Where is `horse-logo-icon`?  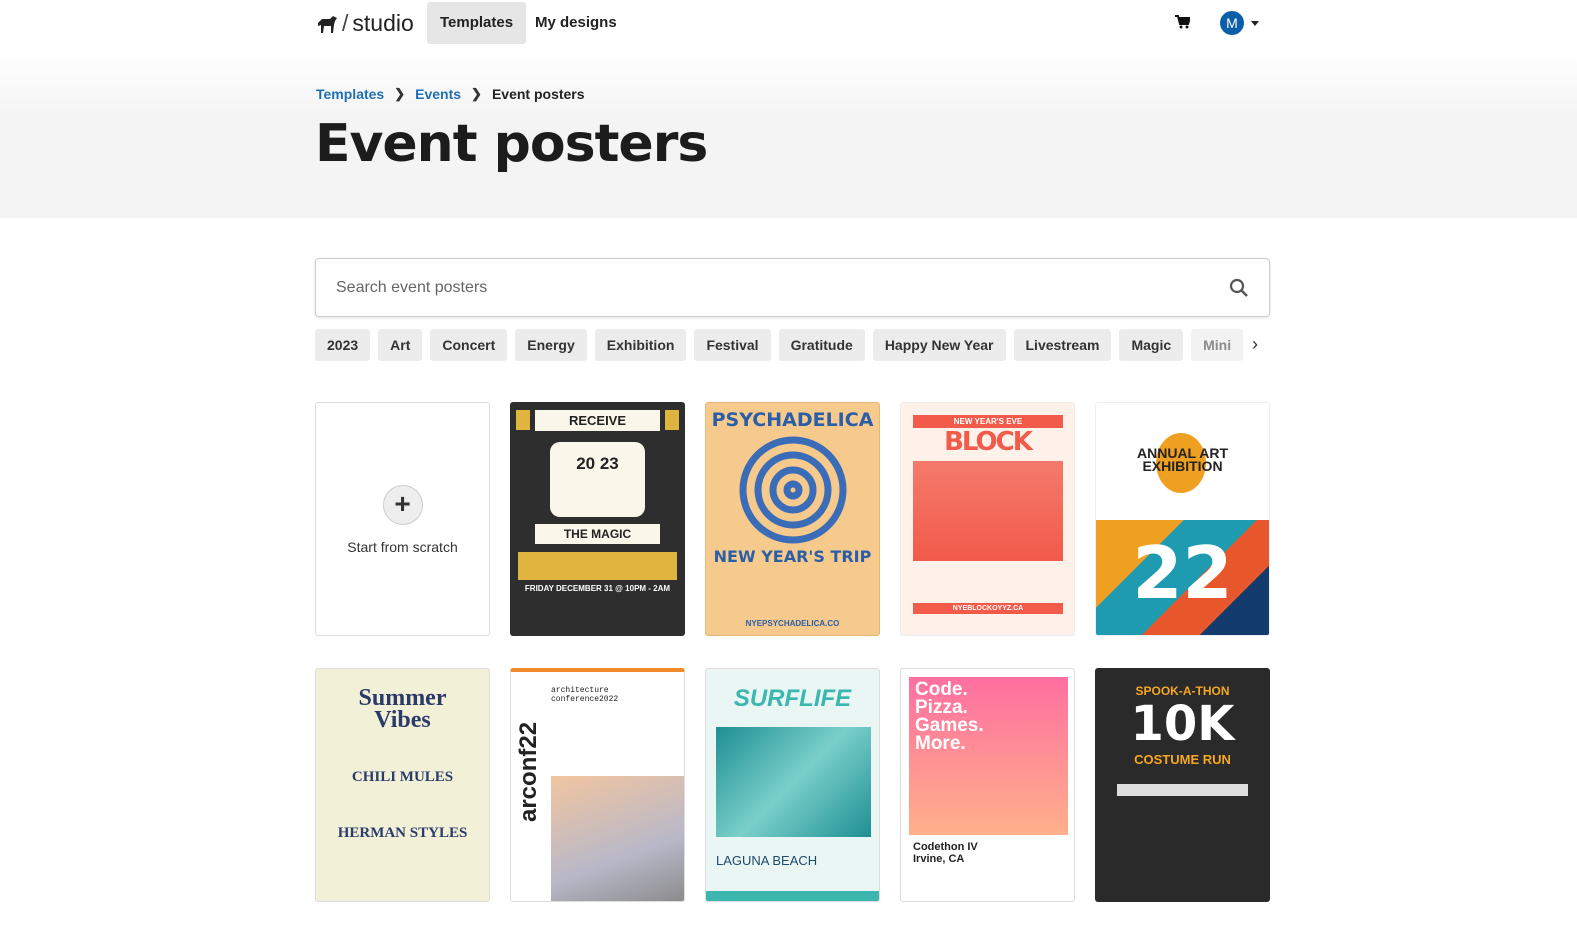 horse-logo-icon is located at coordinates (327, 24).